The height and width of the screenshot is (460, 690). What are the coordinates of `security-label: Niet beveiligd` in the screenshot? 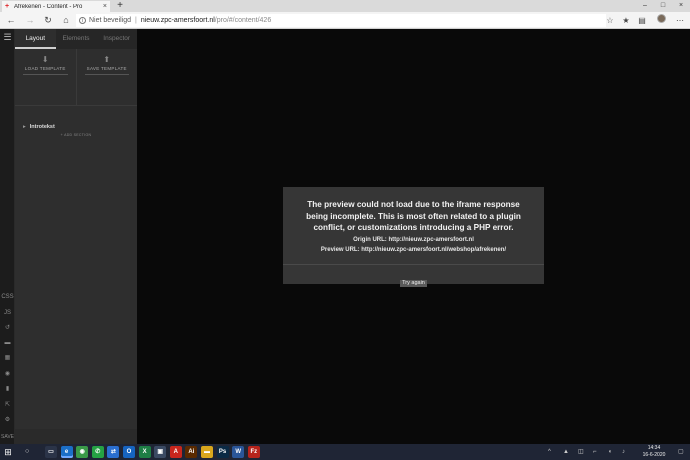 It's located at (110, 20).